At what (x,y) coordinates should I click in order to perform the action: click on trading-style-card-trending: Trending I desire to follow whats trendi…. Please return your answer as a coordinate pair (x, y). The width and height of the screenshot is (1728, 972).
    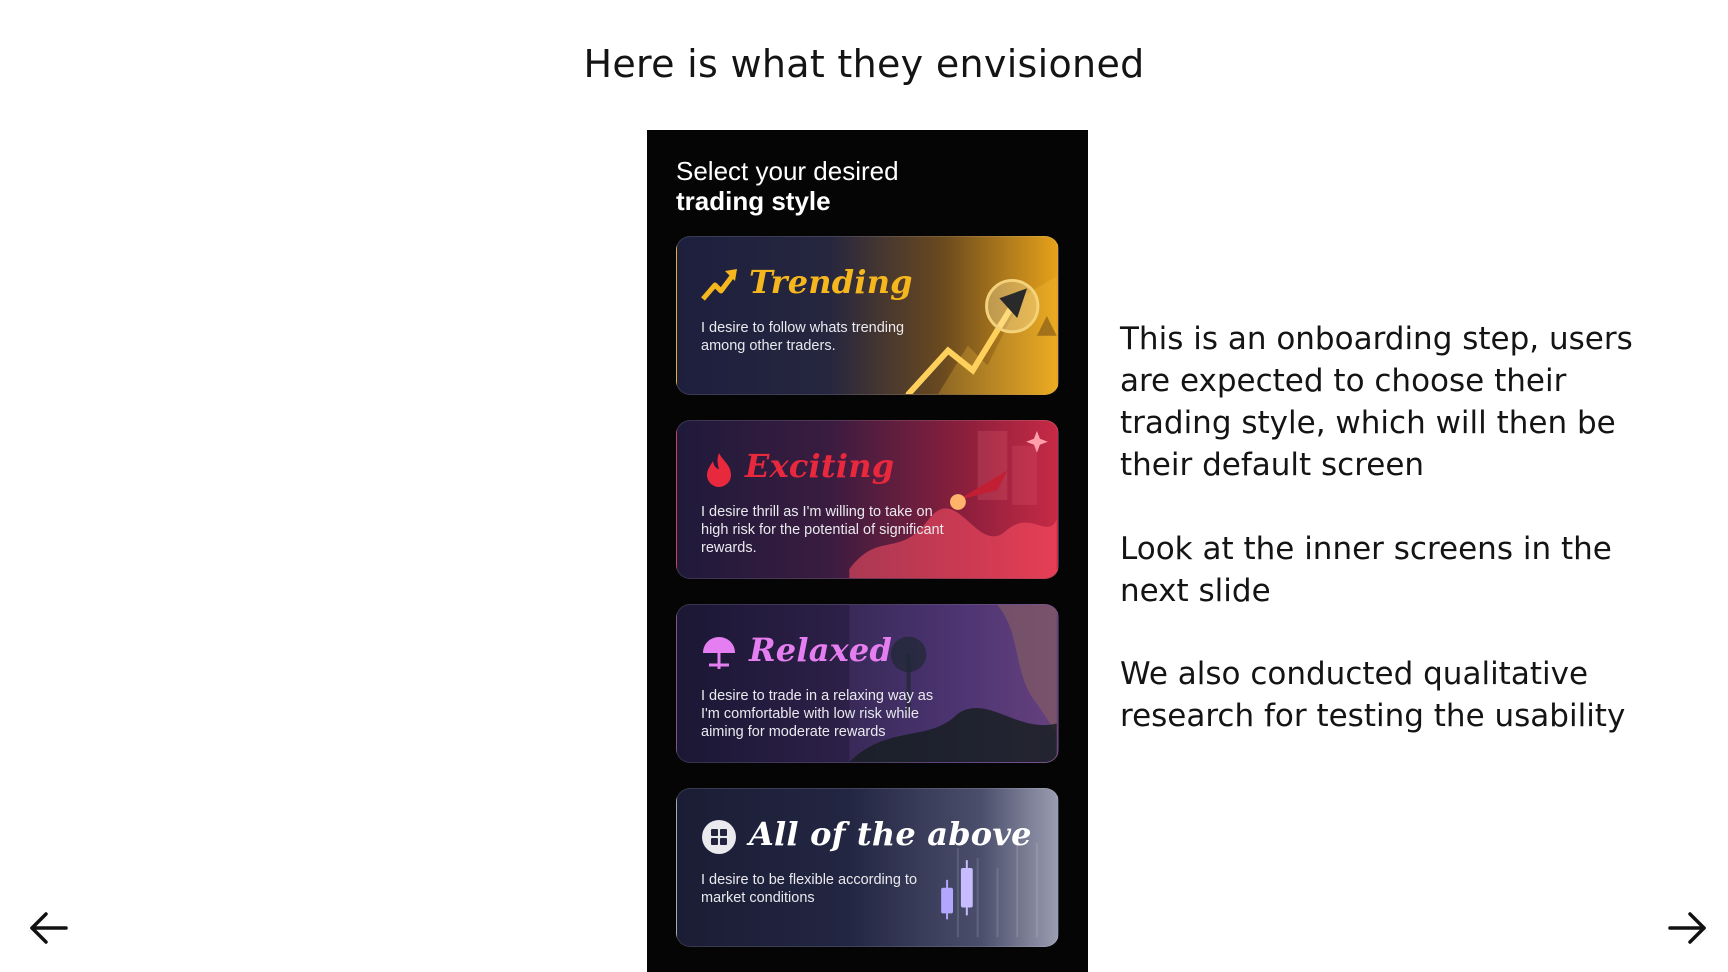
    Looking at the image, I should click on (867, 315).